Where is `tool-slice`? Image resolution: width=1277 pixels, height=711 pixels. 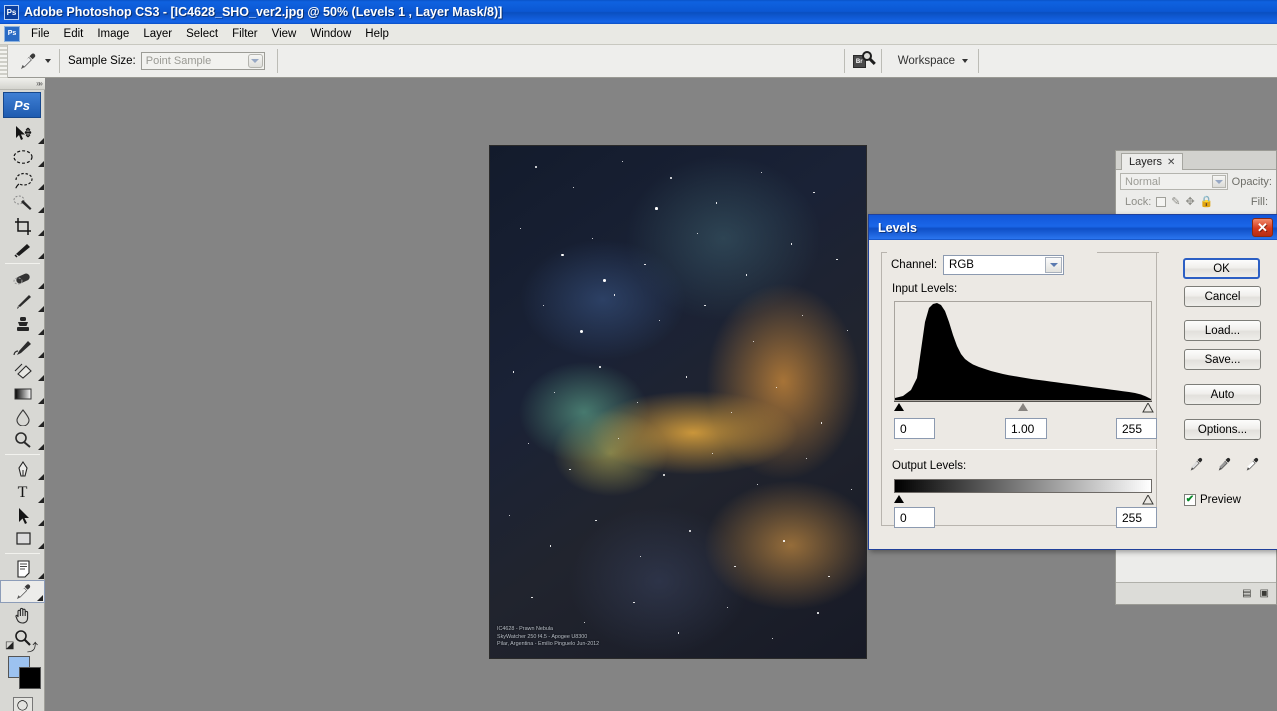
tool-slice is located at coordinates (22, 248).